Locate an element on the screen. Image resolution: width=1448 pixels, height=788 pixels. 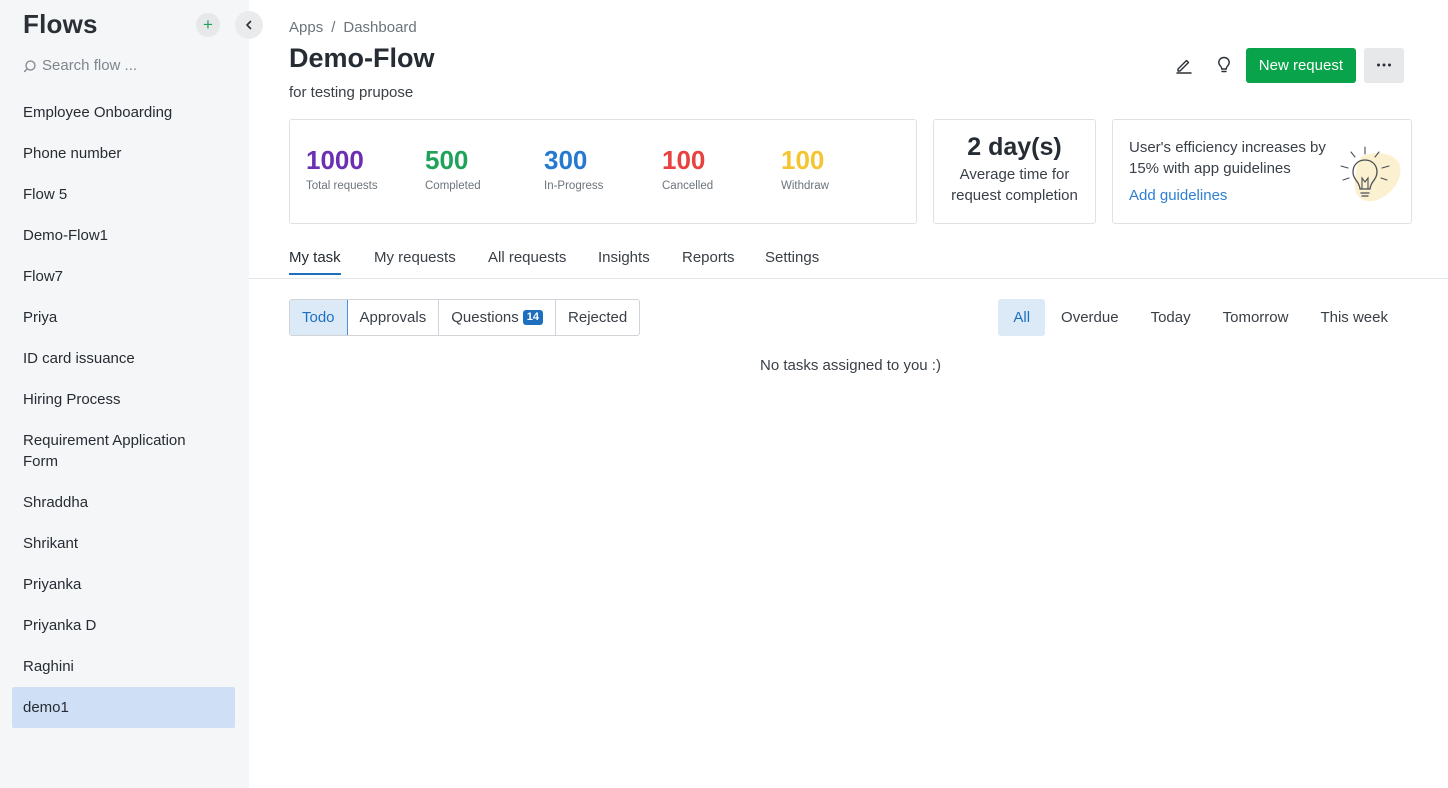
stat-value: 500 is located at coordinates (447, 160).